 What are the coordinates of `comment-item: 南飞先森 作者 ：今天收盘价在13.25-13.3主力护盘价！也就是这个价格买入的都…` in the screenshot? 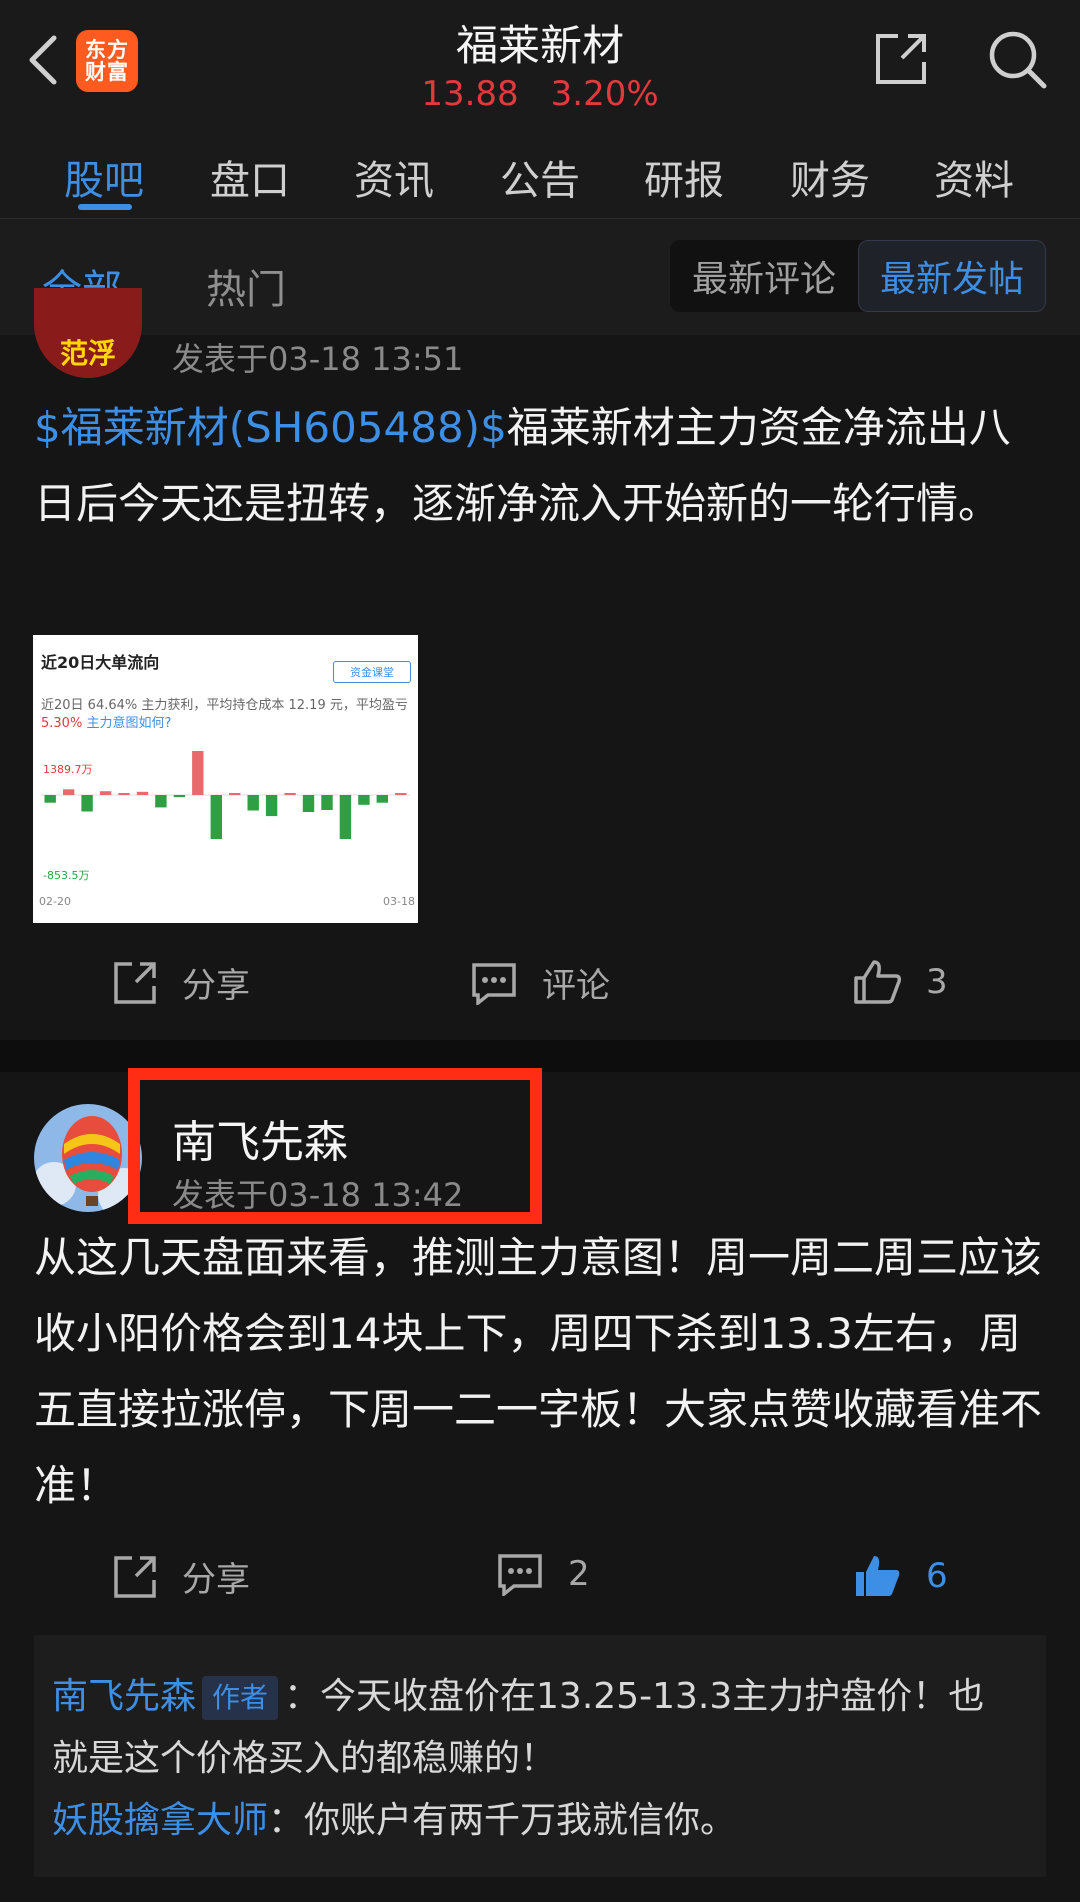 It's located at (532, 1728).